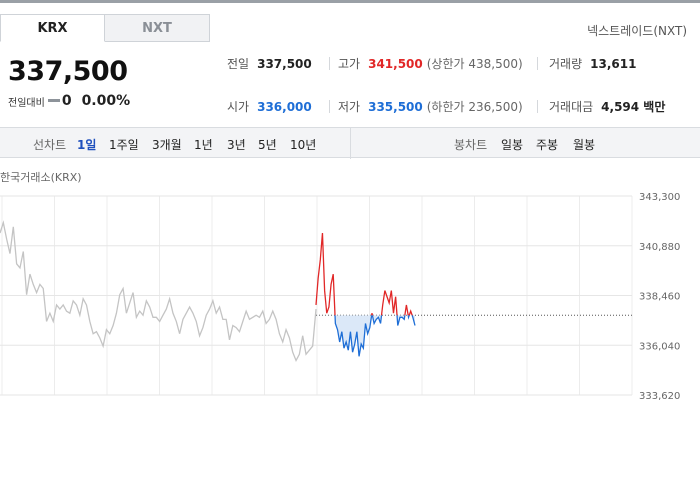  Describe the element at coordinates (86, 144) in the screenshot. I see `period-1d: 1일` at that location.